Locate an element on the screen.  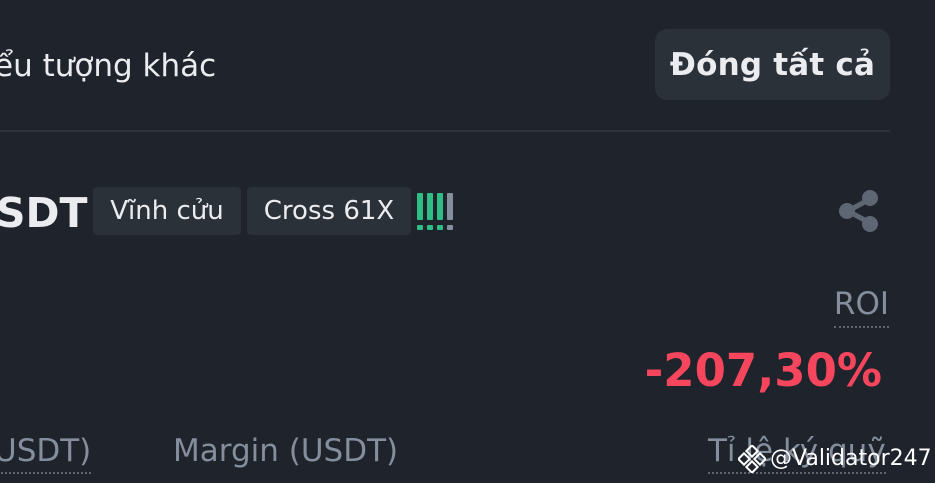
header-title: ểu tượng khác is located at coordinates (108, 66).